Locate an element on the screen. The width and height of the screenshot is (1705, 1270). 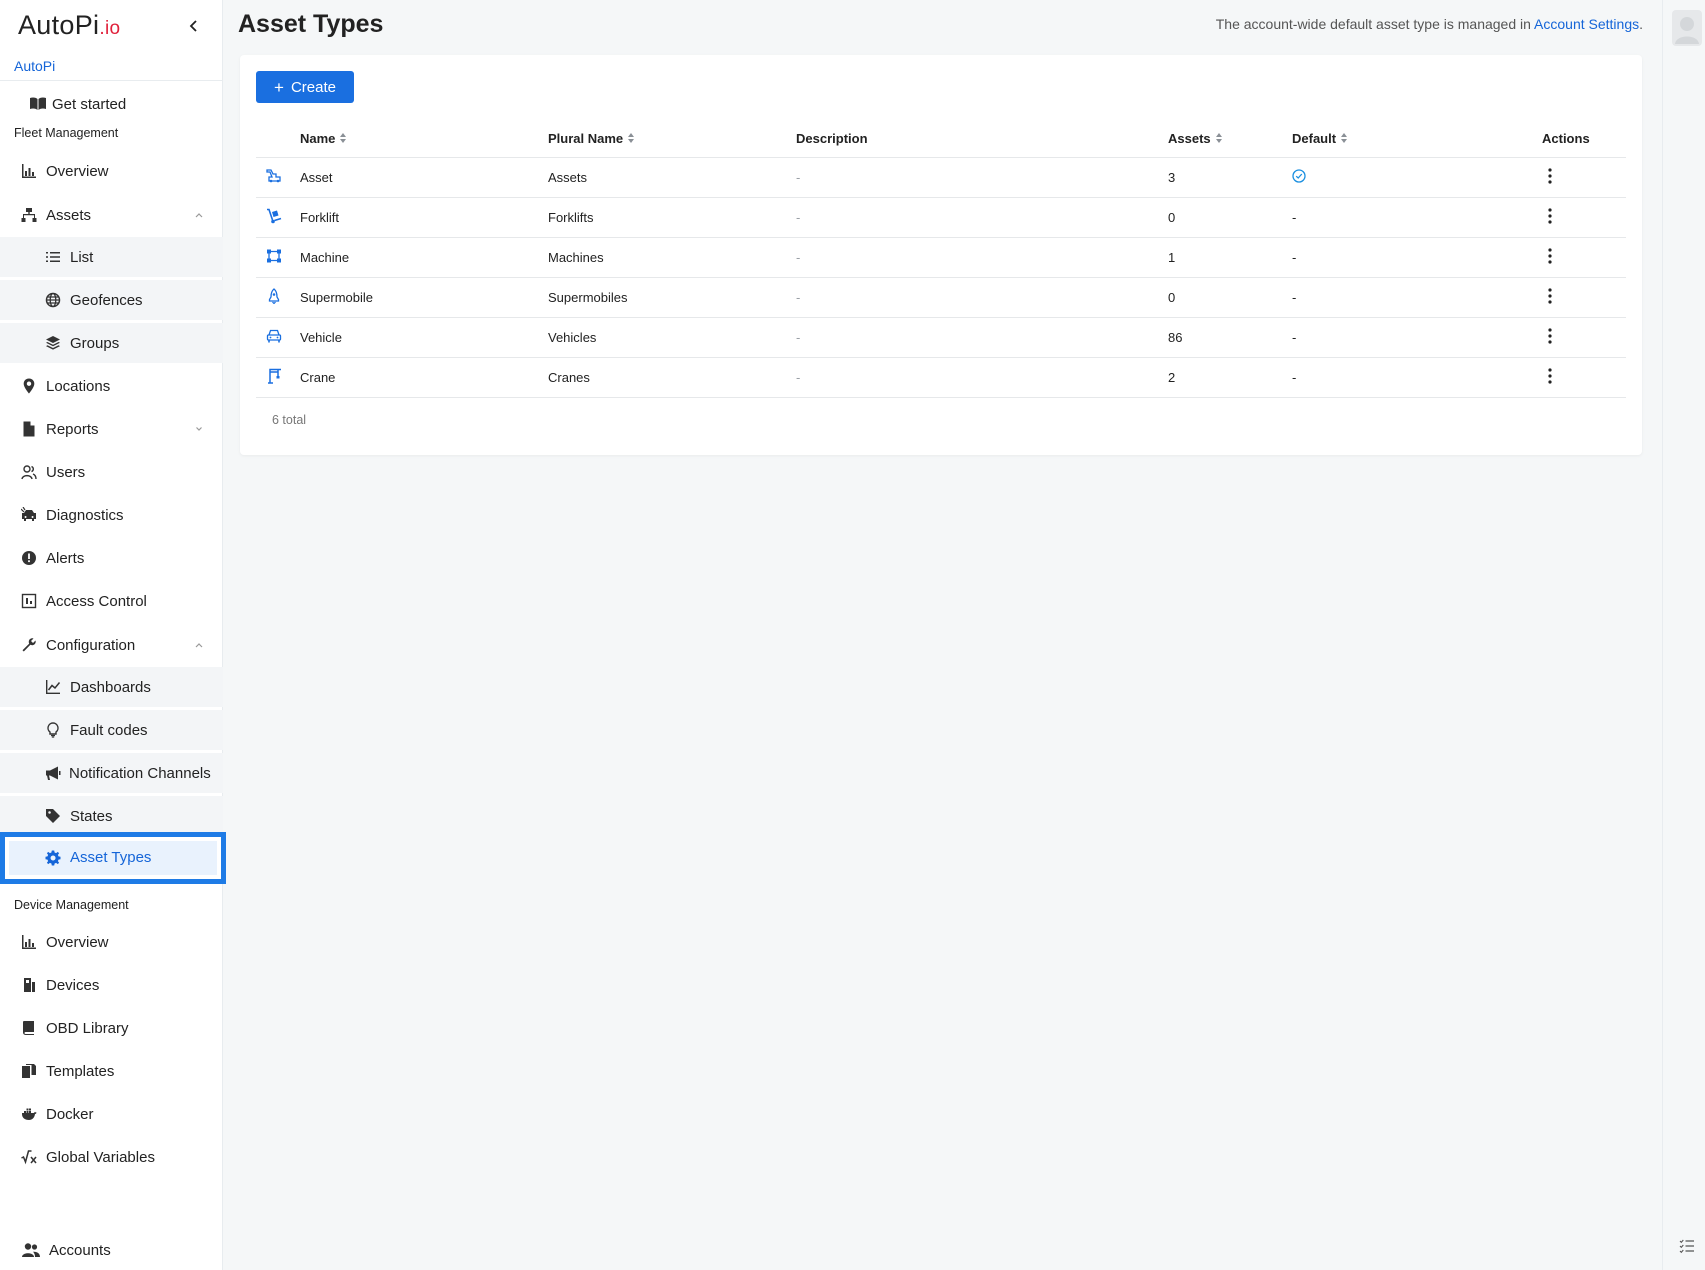
nav-groups: Groups is located at coordinates (111, 343).